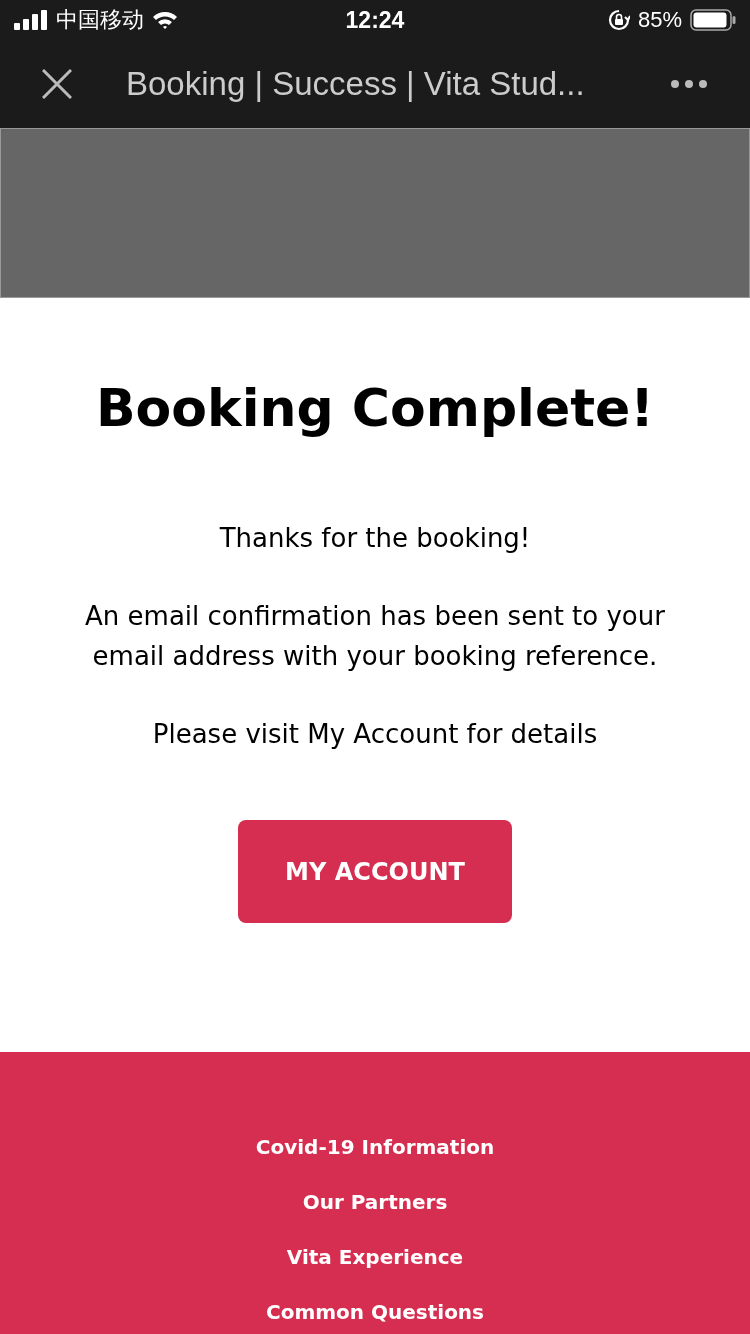 The image size is (750, 1334). I want to click on footer-link: Covid-19 Information, so click(375, 1147).